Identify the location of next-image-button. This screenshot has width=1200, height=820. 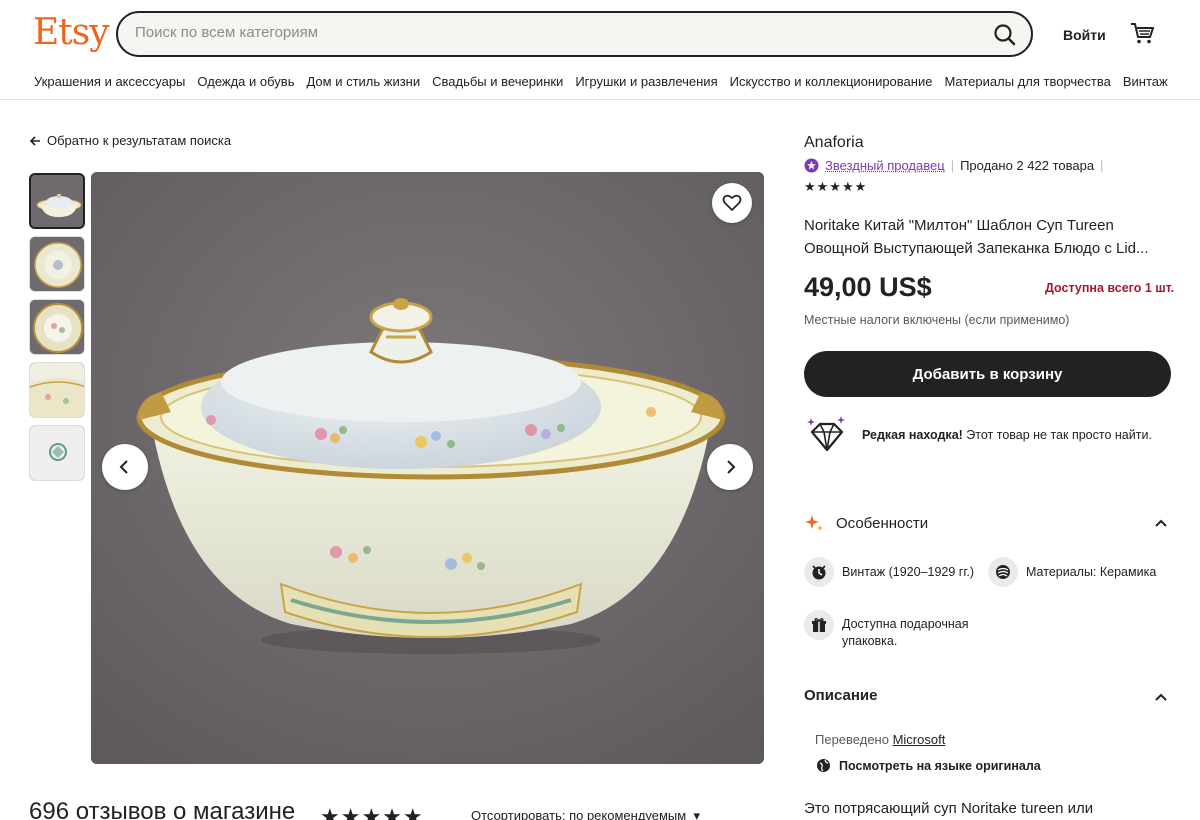
(730, 467).